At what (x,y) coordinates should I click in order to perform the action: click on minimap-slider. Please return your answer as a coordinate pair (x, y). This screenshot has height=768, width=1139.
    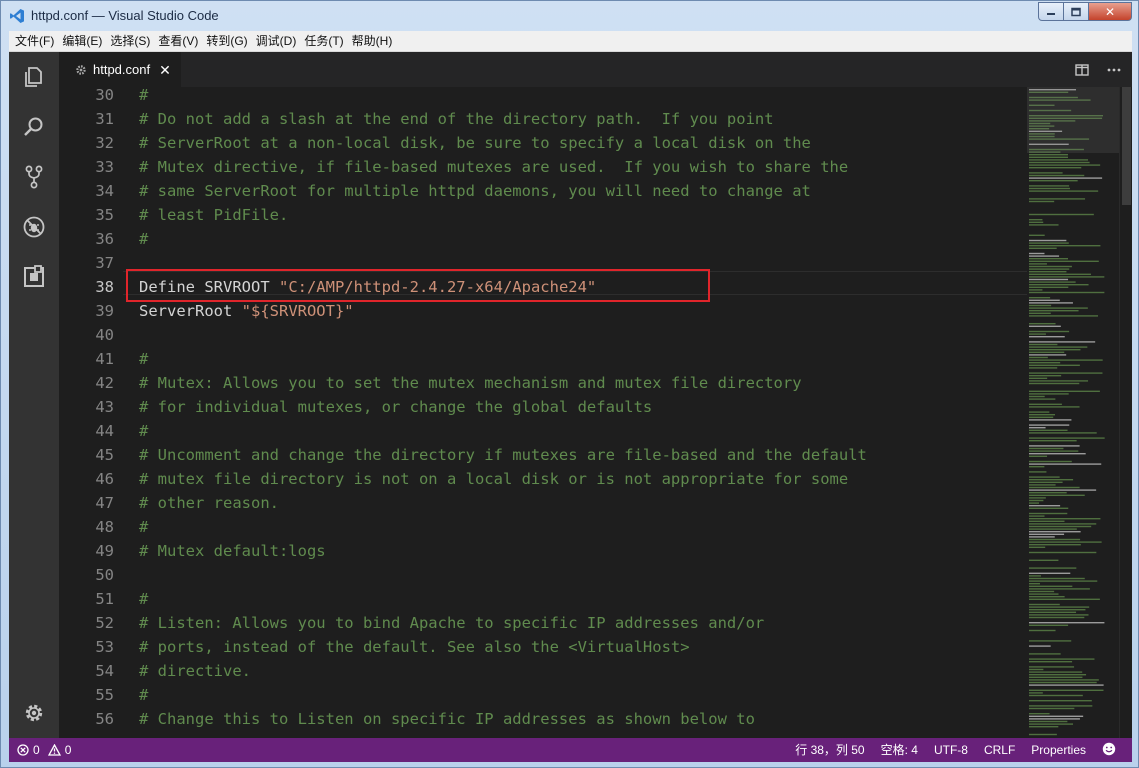
    Looking at the image, I should click on (1073, 120).